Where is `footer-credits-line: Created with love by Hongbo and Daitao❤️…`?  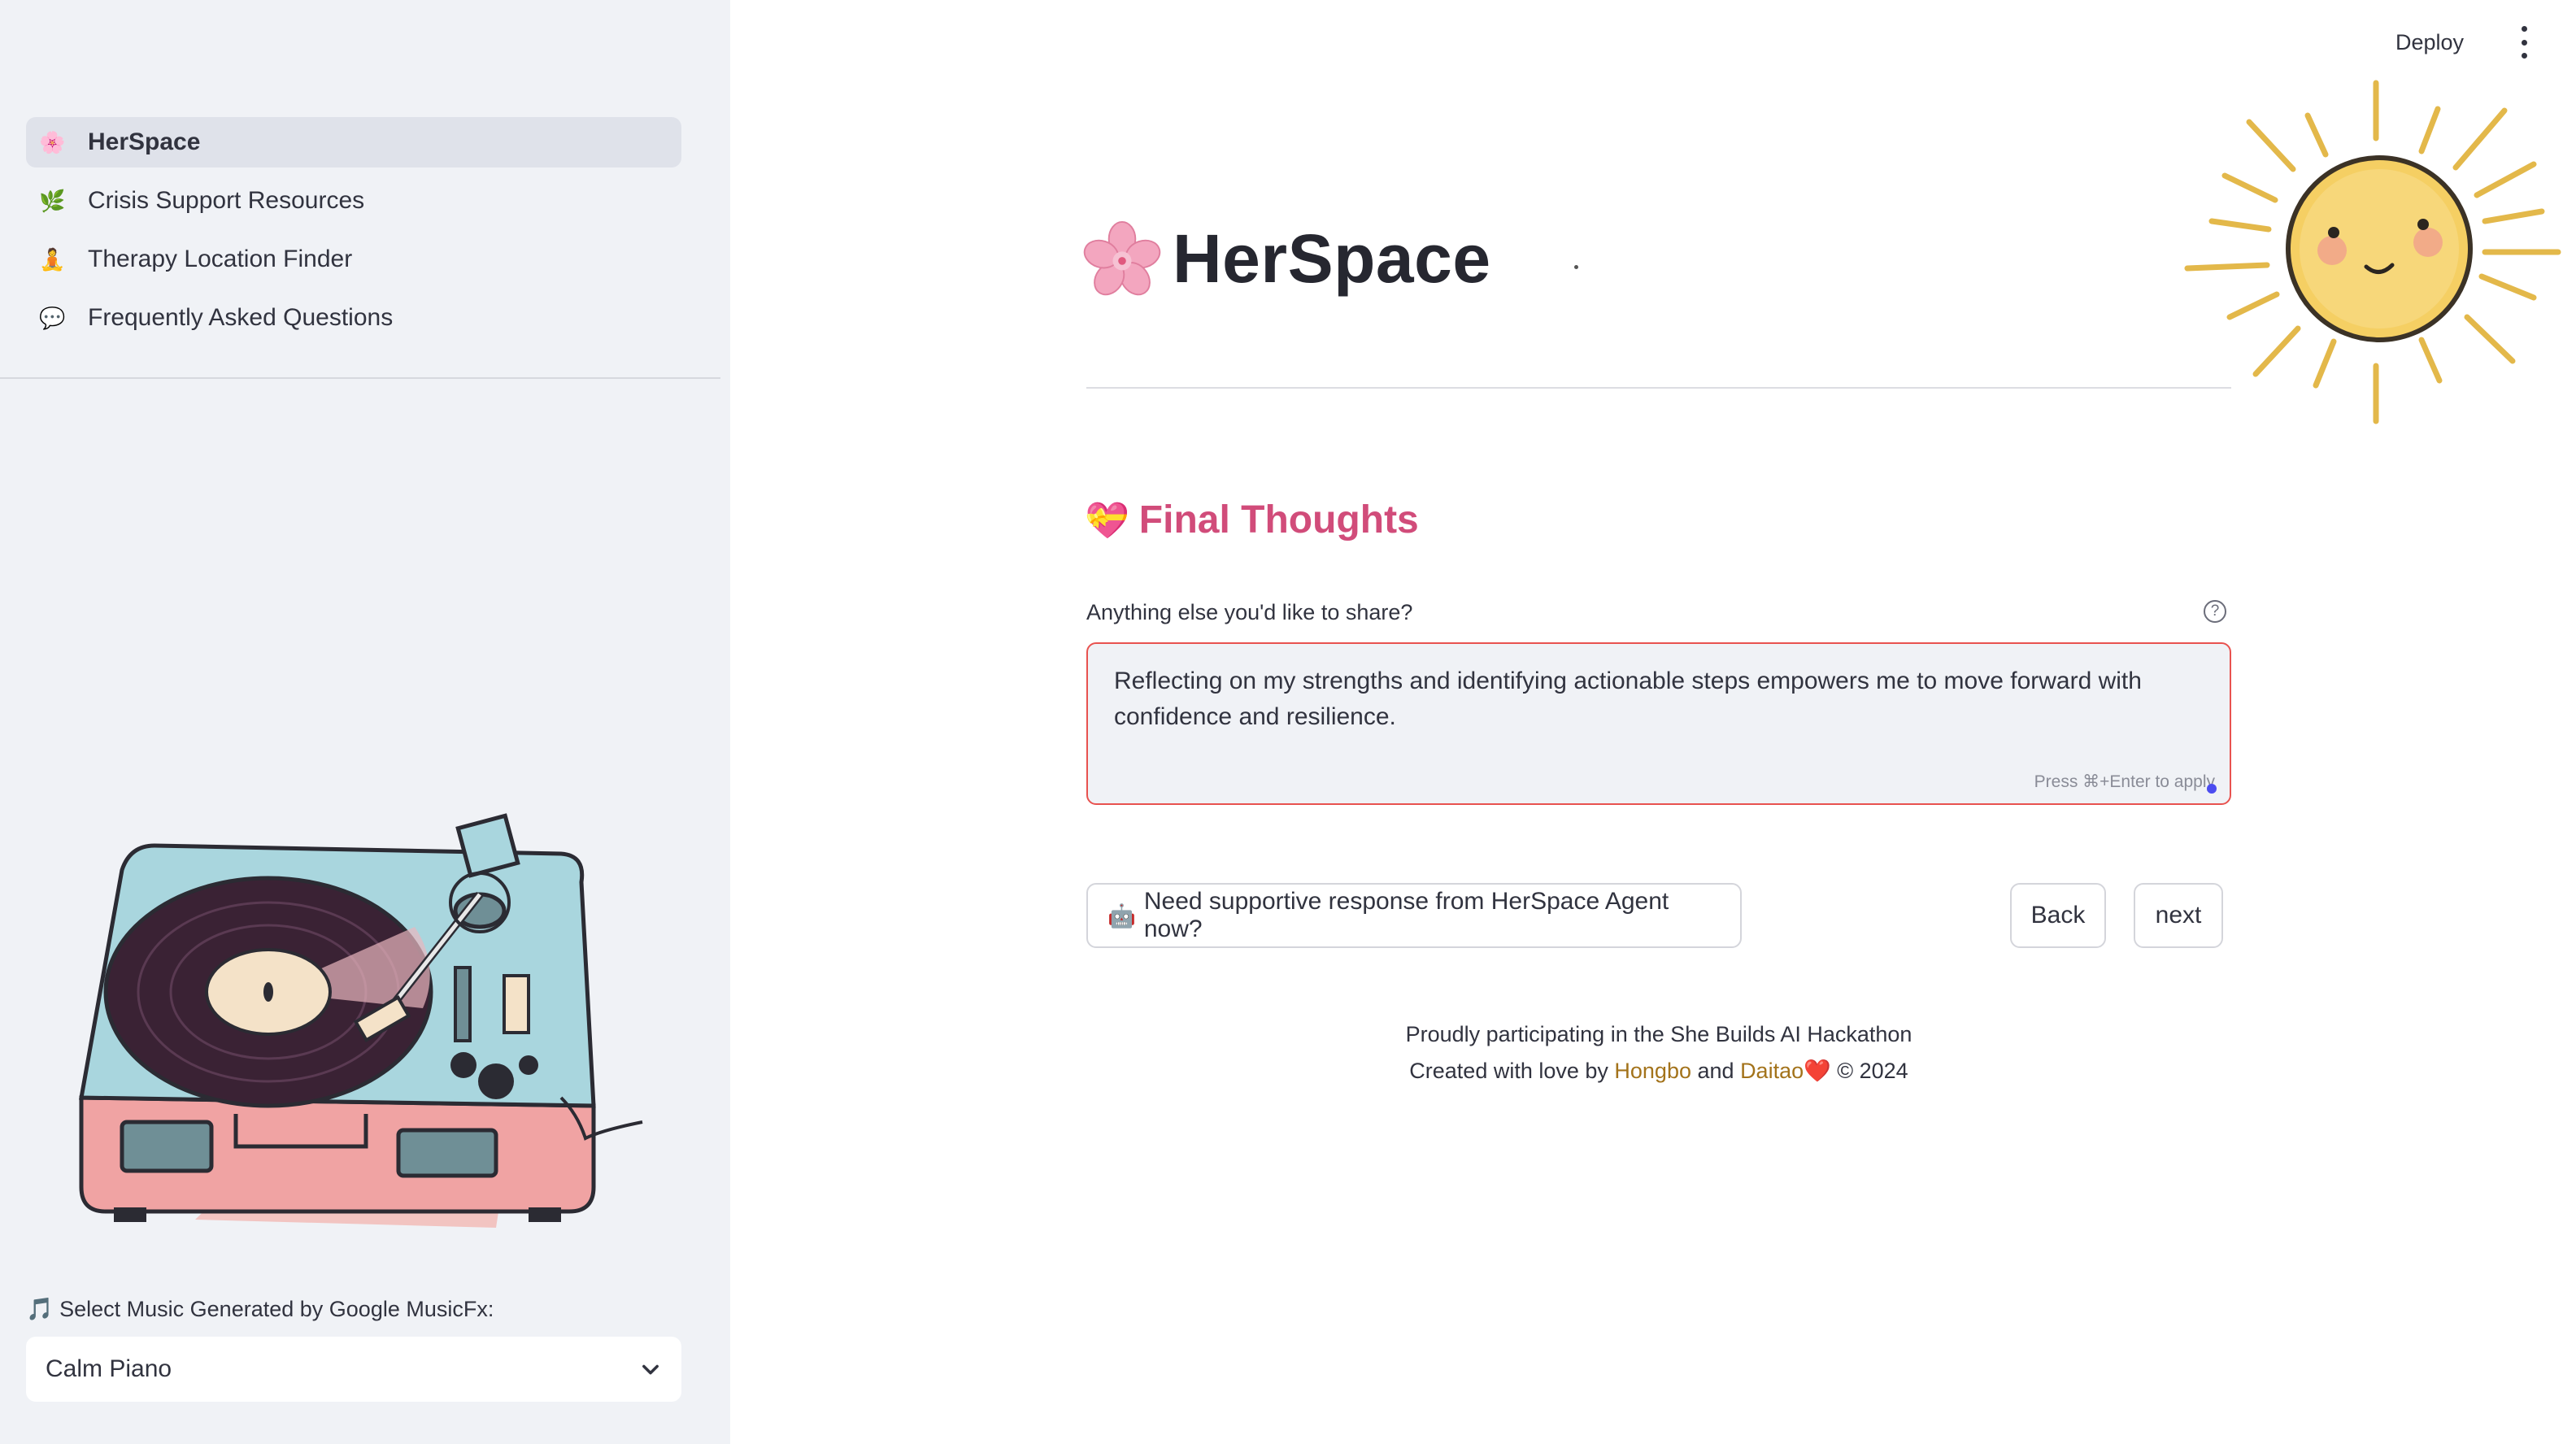
footer-credits-line: Created with love by Hongbo and Daitao❤️… is located at coordinates (1658, 1071).